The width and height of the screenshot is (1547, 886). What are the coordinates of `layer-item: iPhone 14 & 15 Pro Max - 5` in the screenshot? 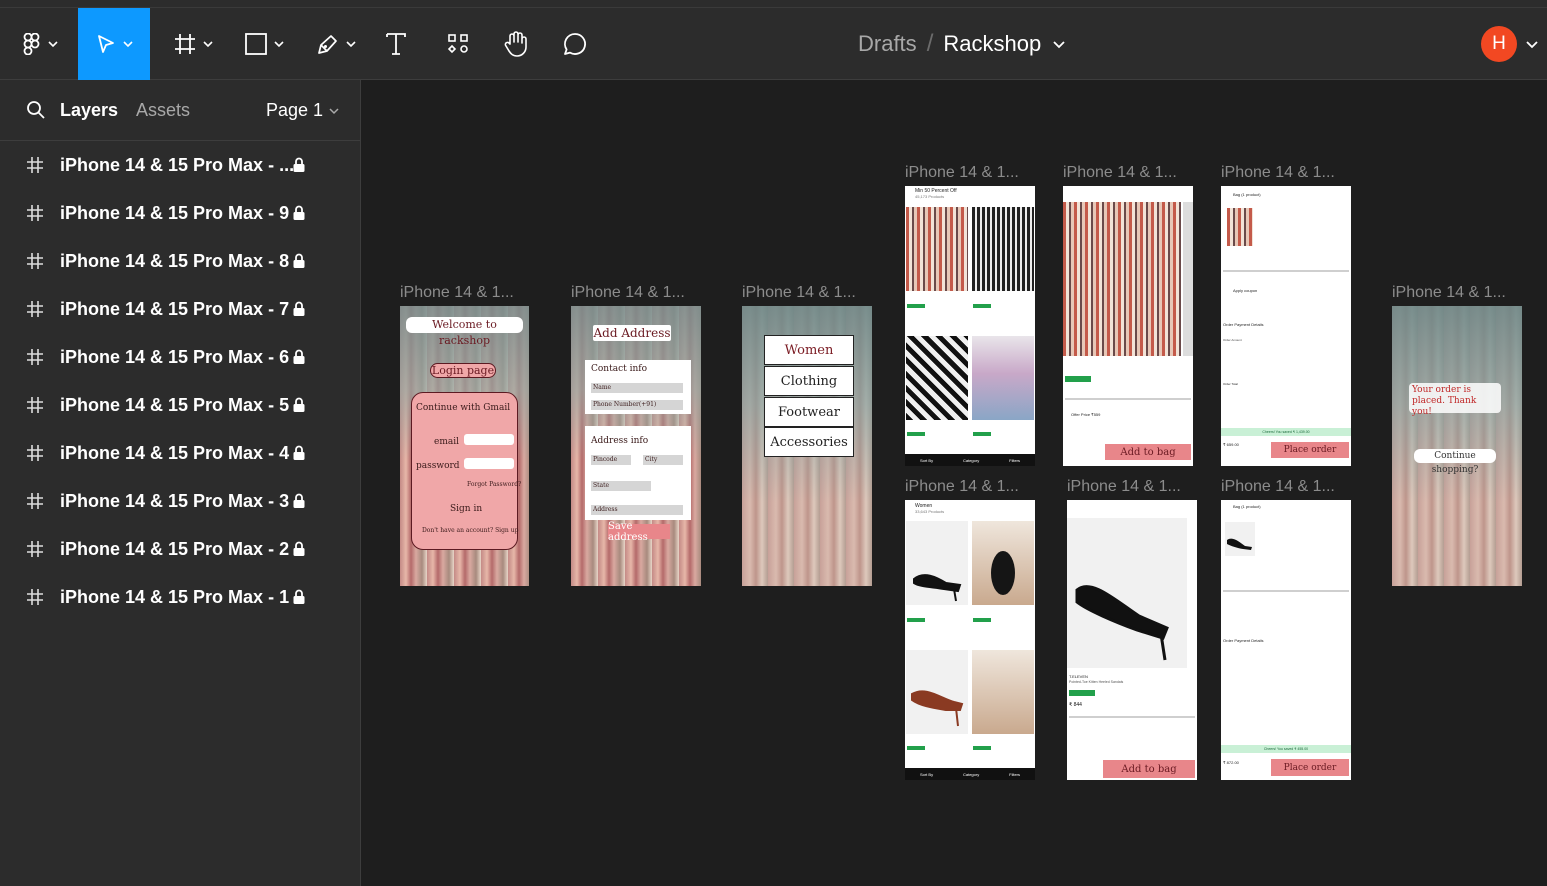 It's located at (180, 405).